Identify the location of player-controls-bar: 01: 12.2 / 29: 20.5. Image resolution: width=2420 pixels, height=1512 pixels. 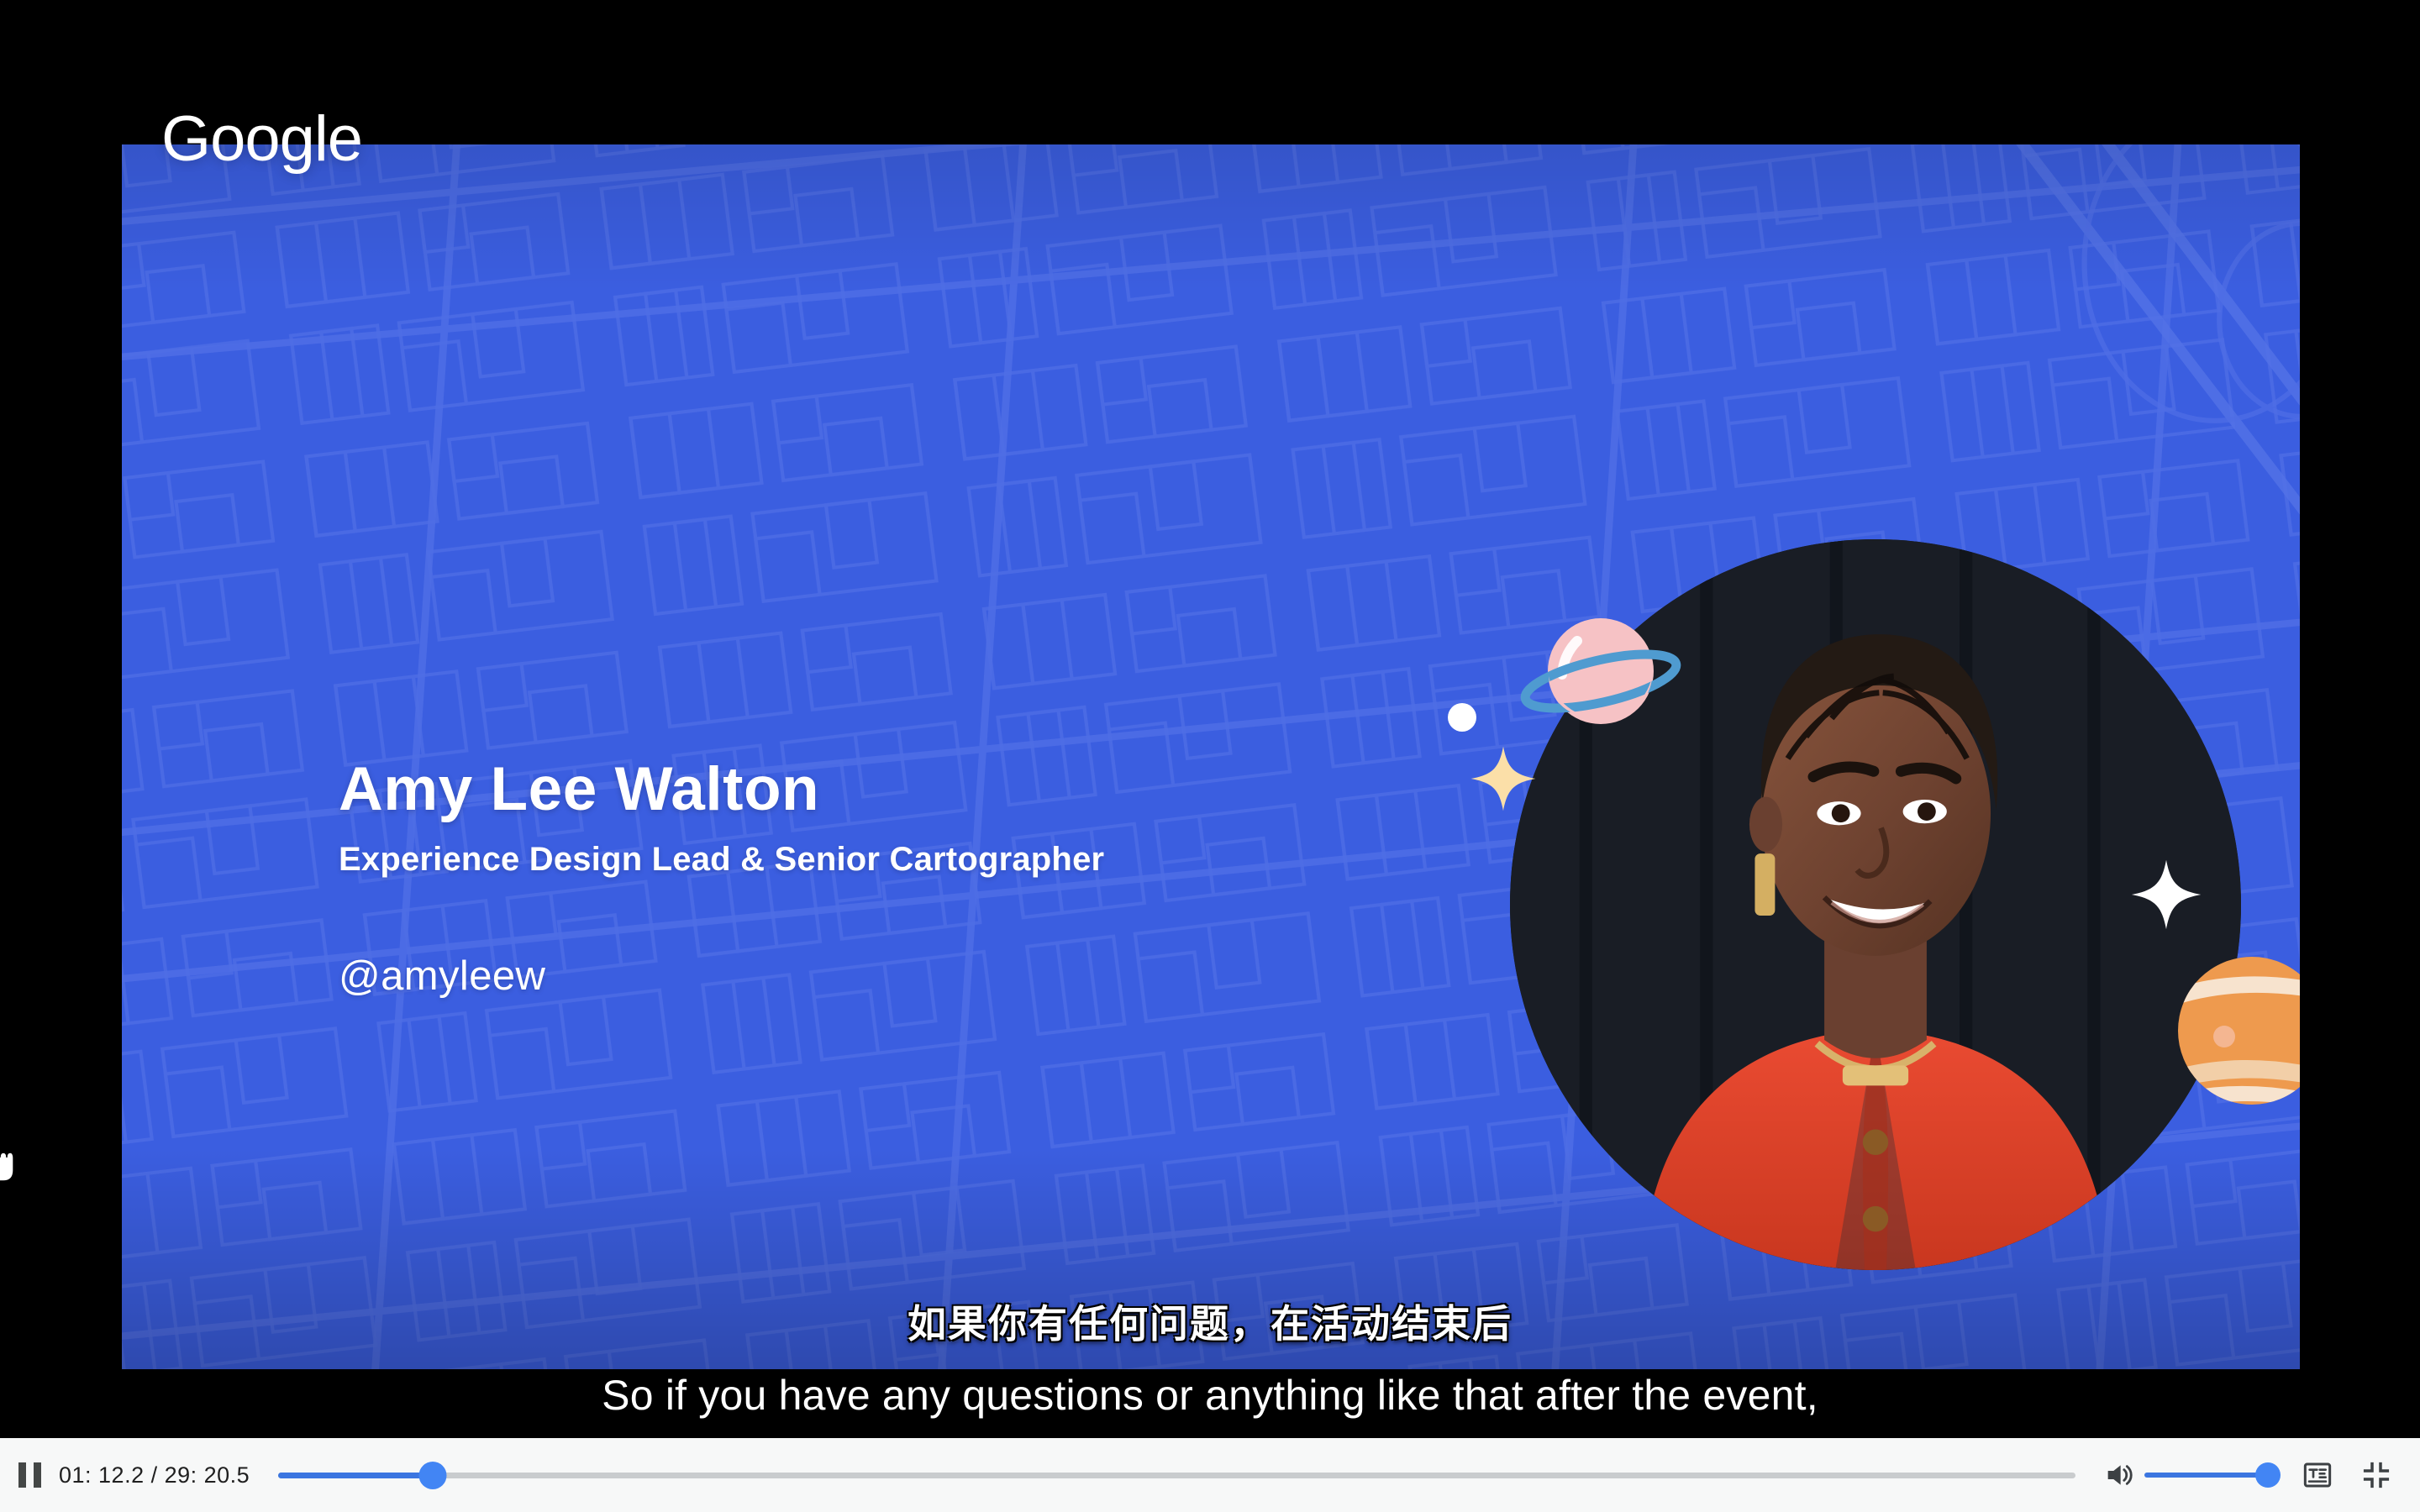
(1210, 1475).